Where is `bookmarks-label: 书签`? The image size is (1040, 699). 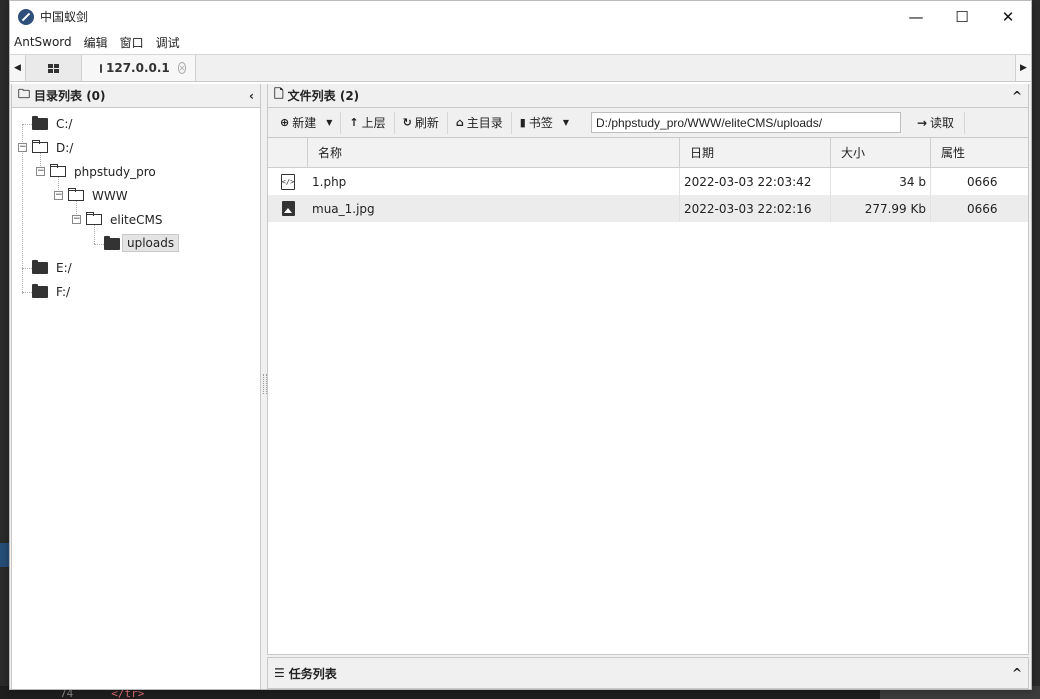 bookmarks-label: 书签 is located at coordinates (540, 123).